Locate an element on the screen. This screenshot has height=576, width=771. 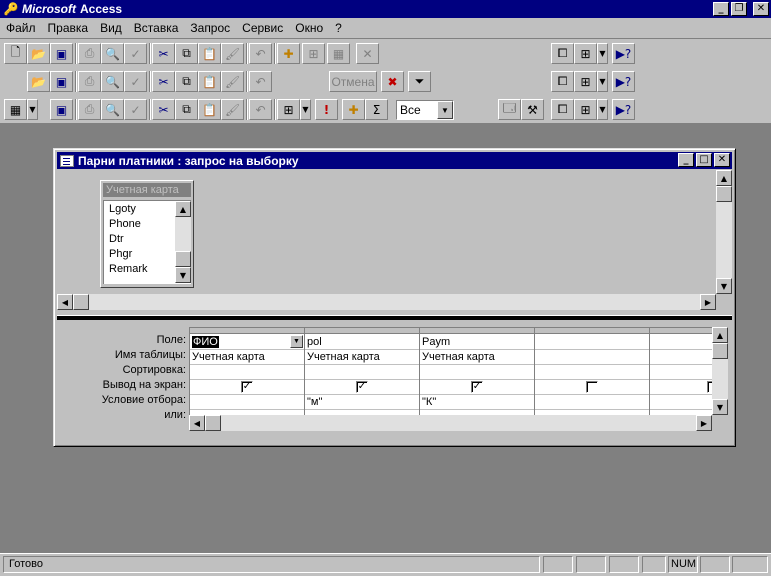
properties-icon: 🗔 is located at coordinates (509, 109).